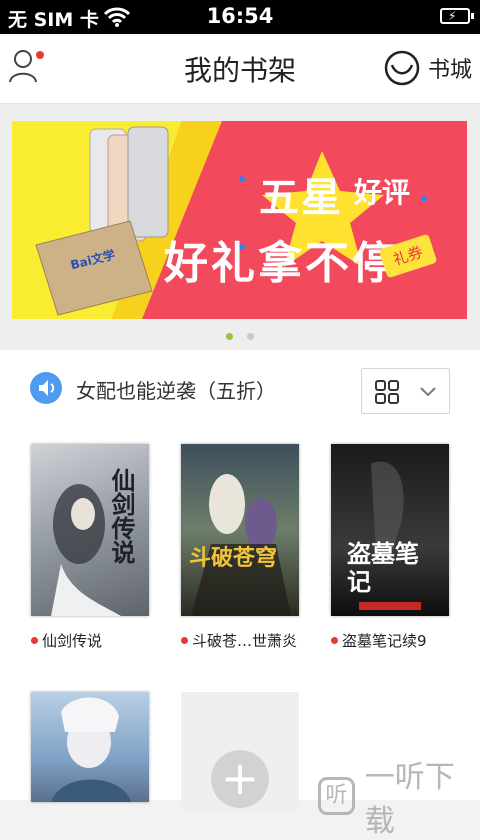 This screenshot has width=480, height=840. Describe the element at coordinates (46, 388) in the screenshot. I see `speaker-icon` at that location.